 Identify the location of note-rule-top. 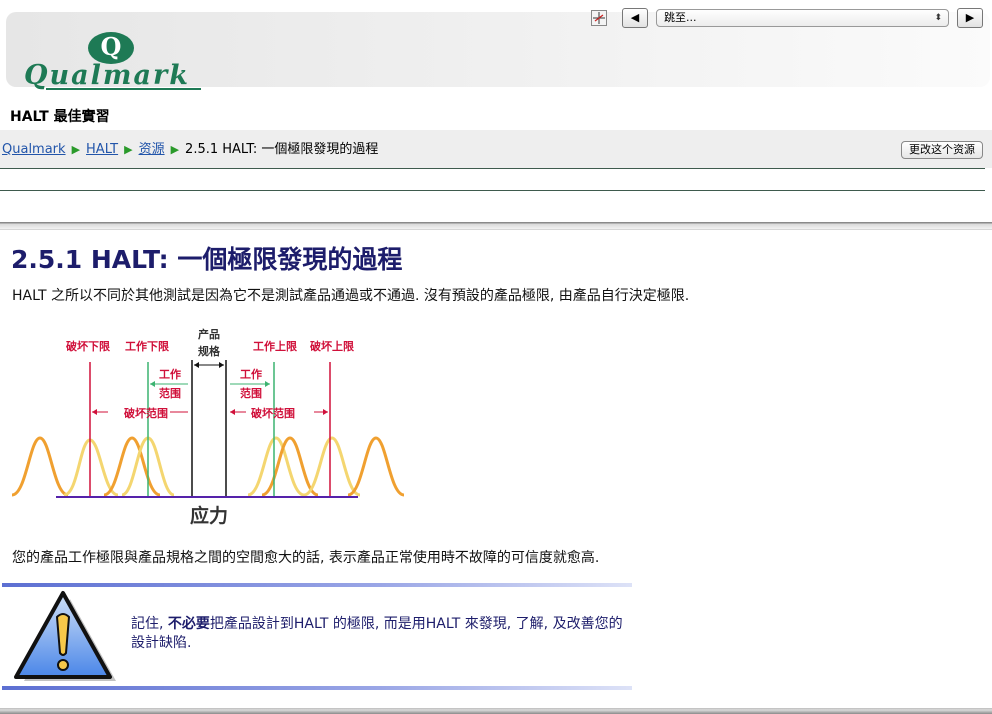
(317, 585).